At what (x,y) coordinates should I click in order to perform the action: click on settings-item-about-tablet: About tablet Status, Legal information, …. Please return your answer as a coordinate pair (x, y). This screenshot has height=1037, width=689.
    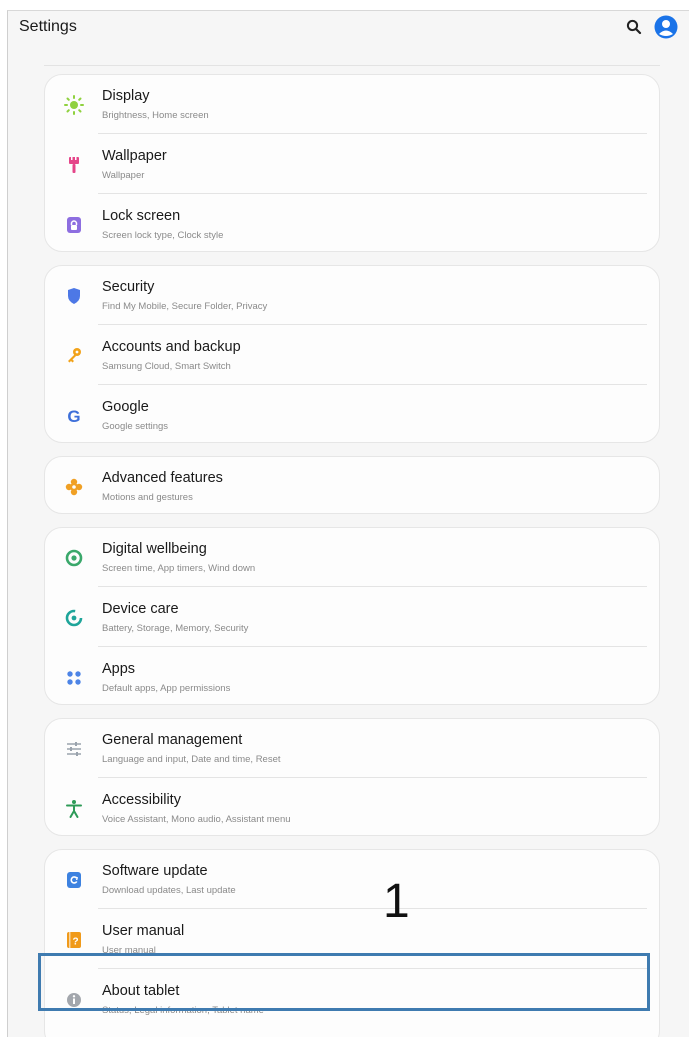
    Looking at the image, I should click on (352, 1000).